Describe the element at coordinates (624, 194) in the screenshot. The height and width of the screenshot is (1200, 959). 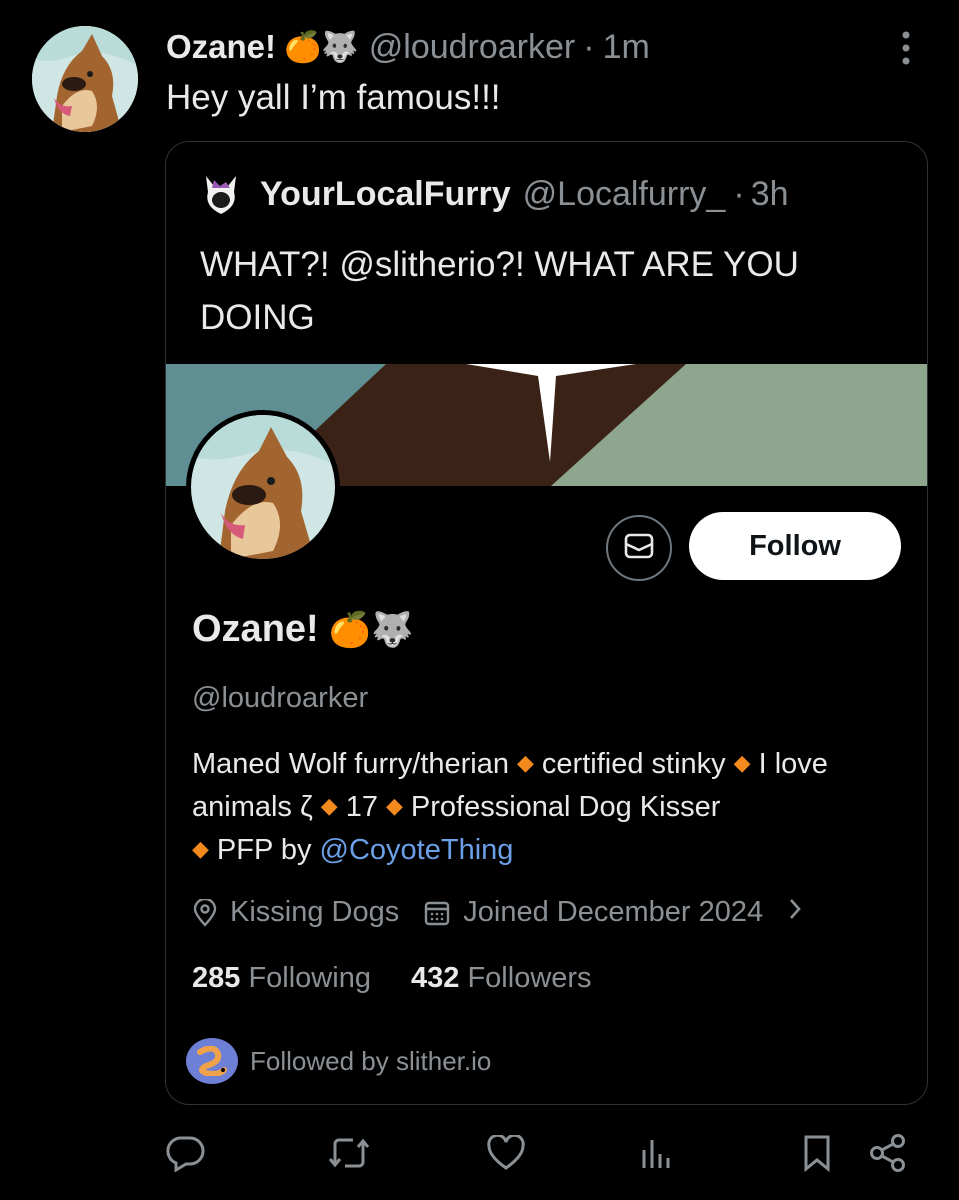
I see `quote-author-handle: @Localfurry_` at that location.